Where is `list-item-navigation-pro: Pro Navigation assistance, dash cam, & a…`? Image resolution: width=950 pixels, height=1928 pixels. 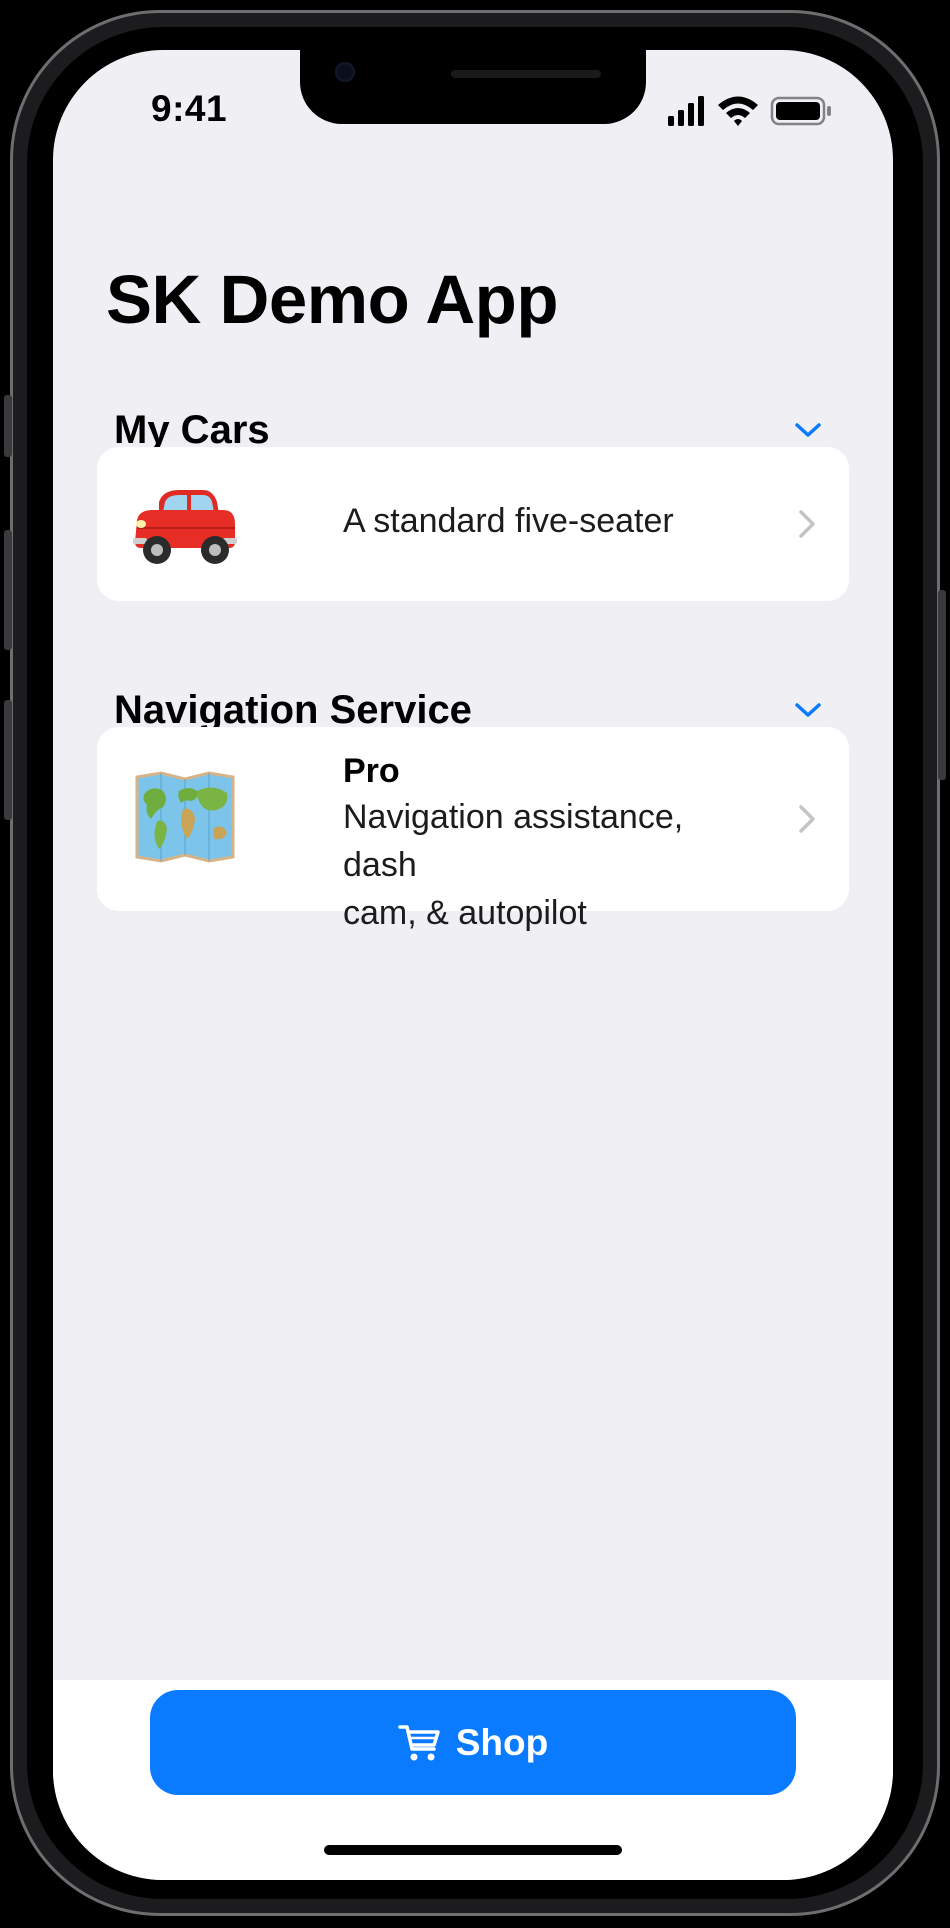 list-item-navigation-pro: Pro Navigation assistance, dash cam, & a… is located at coordinates (473, 829).